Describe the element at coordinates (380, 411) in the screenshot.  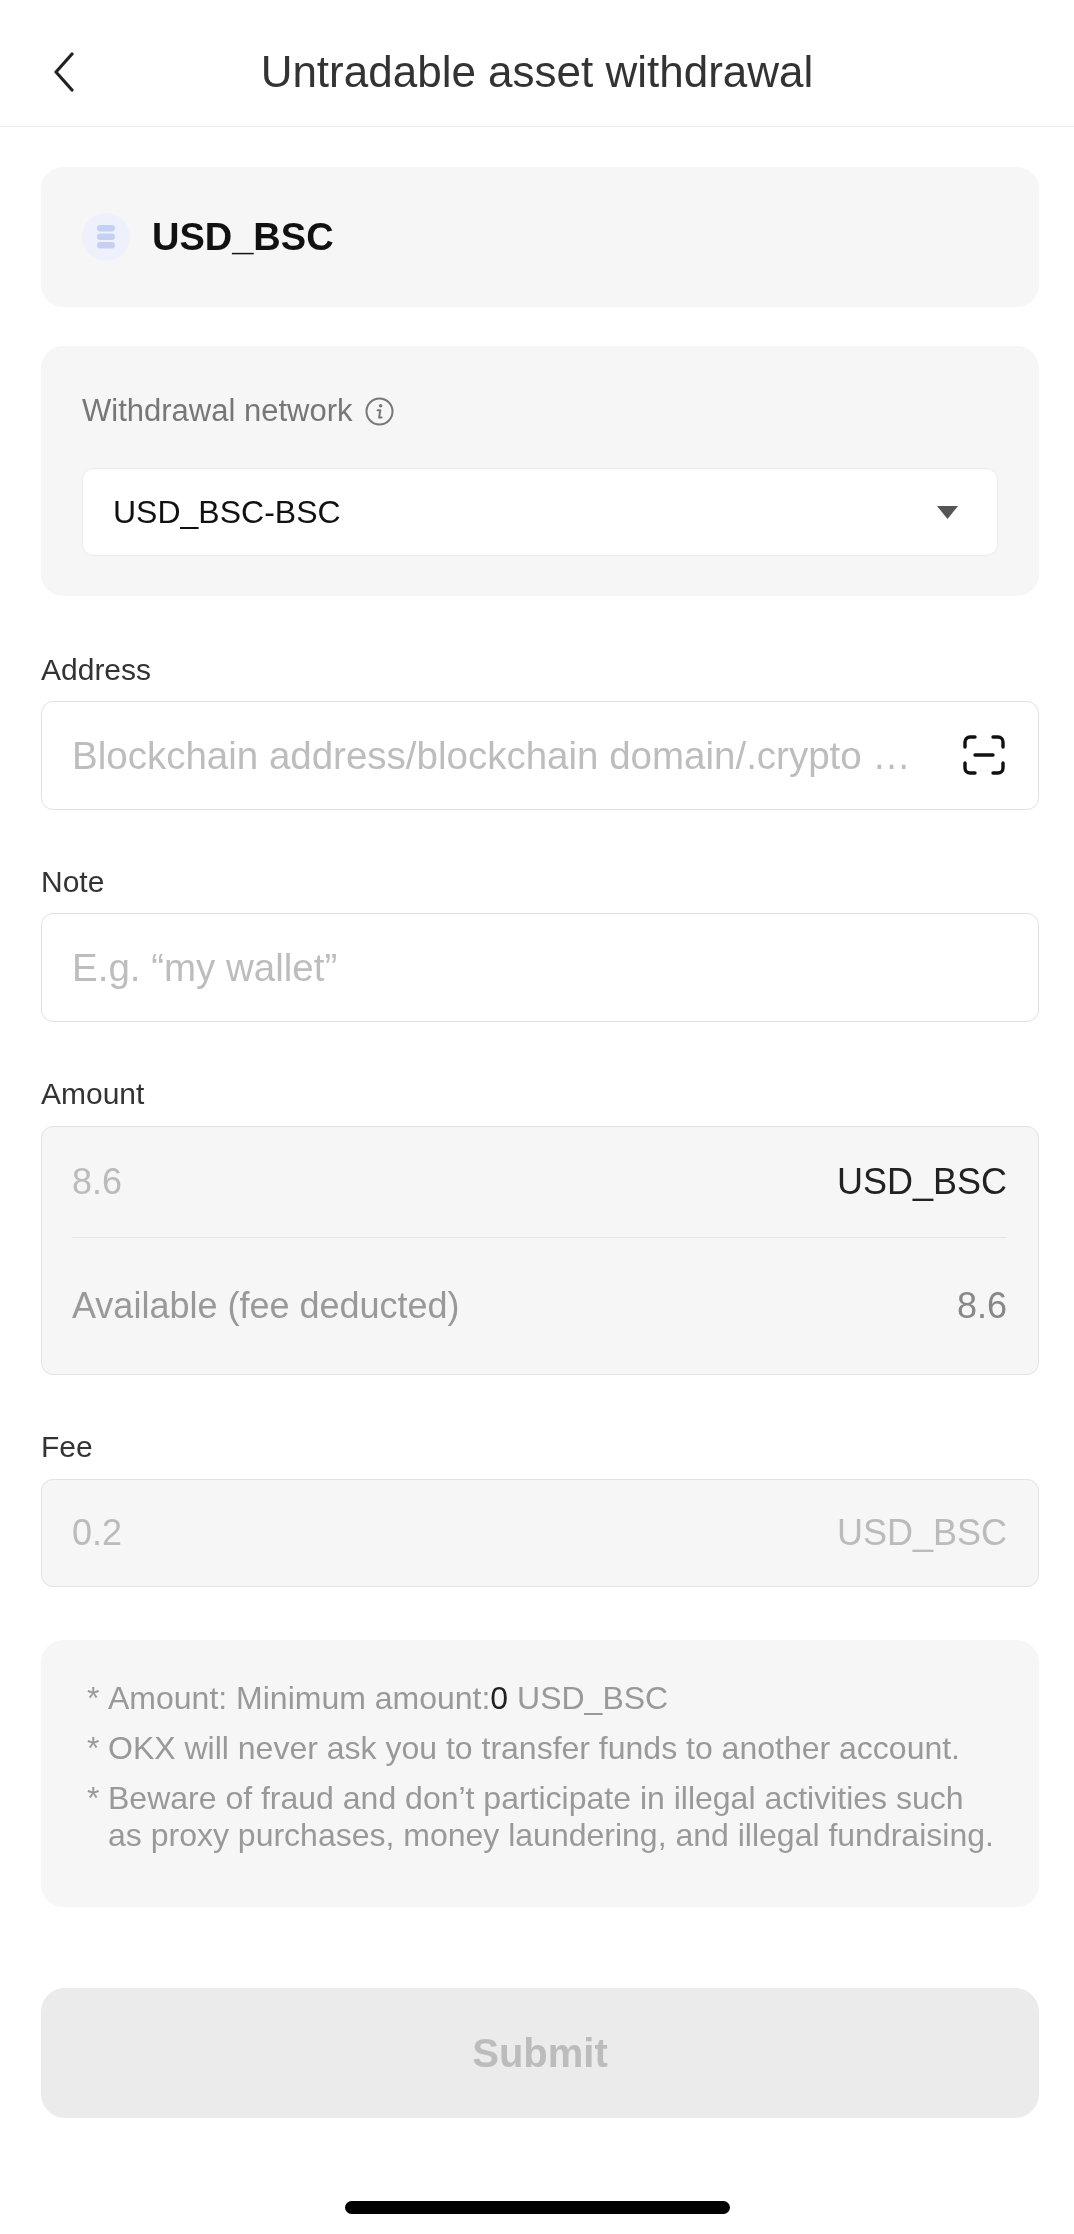
I see `info-icon` at that location.